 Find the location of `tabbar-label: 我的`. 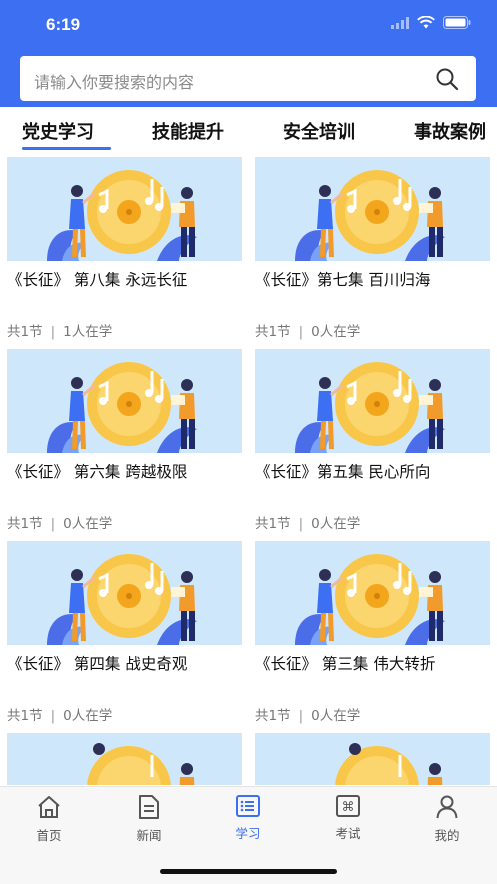

tabbar-label: 我的 is located at coordinates (447, 835).